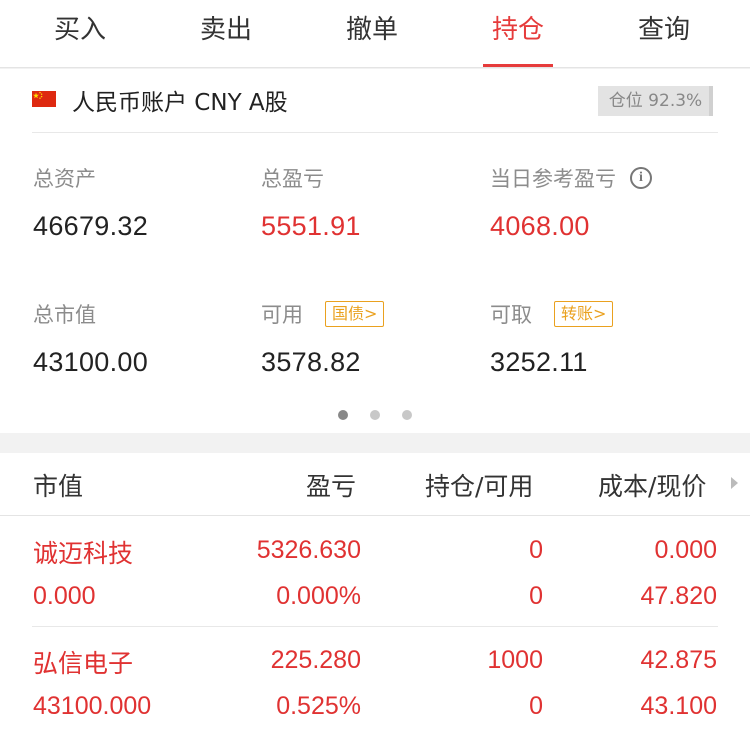 This screenshot has height=738, width=750. What do you see at coordinates (734, 483) in the screenshot?
I see `chevron-right-icon` at bounding box center [734, 483].